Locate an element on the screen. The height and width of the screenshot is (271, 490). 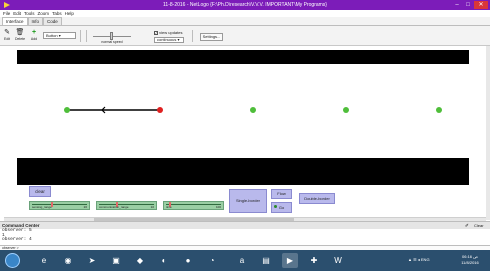
slider-value: 100 is located at coordinates (218, 207).